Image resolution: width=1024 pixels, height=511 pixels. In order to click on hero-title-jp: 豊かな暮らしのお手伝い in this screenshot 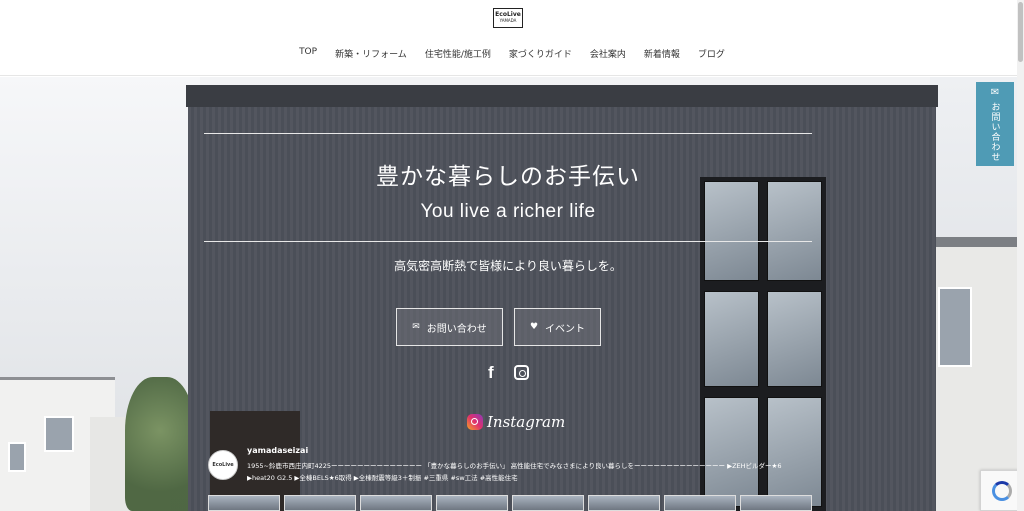, I will do `click(508, 177)`.